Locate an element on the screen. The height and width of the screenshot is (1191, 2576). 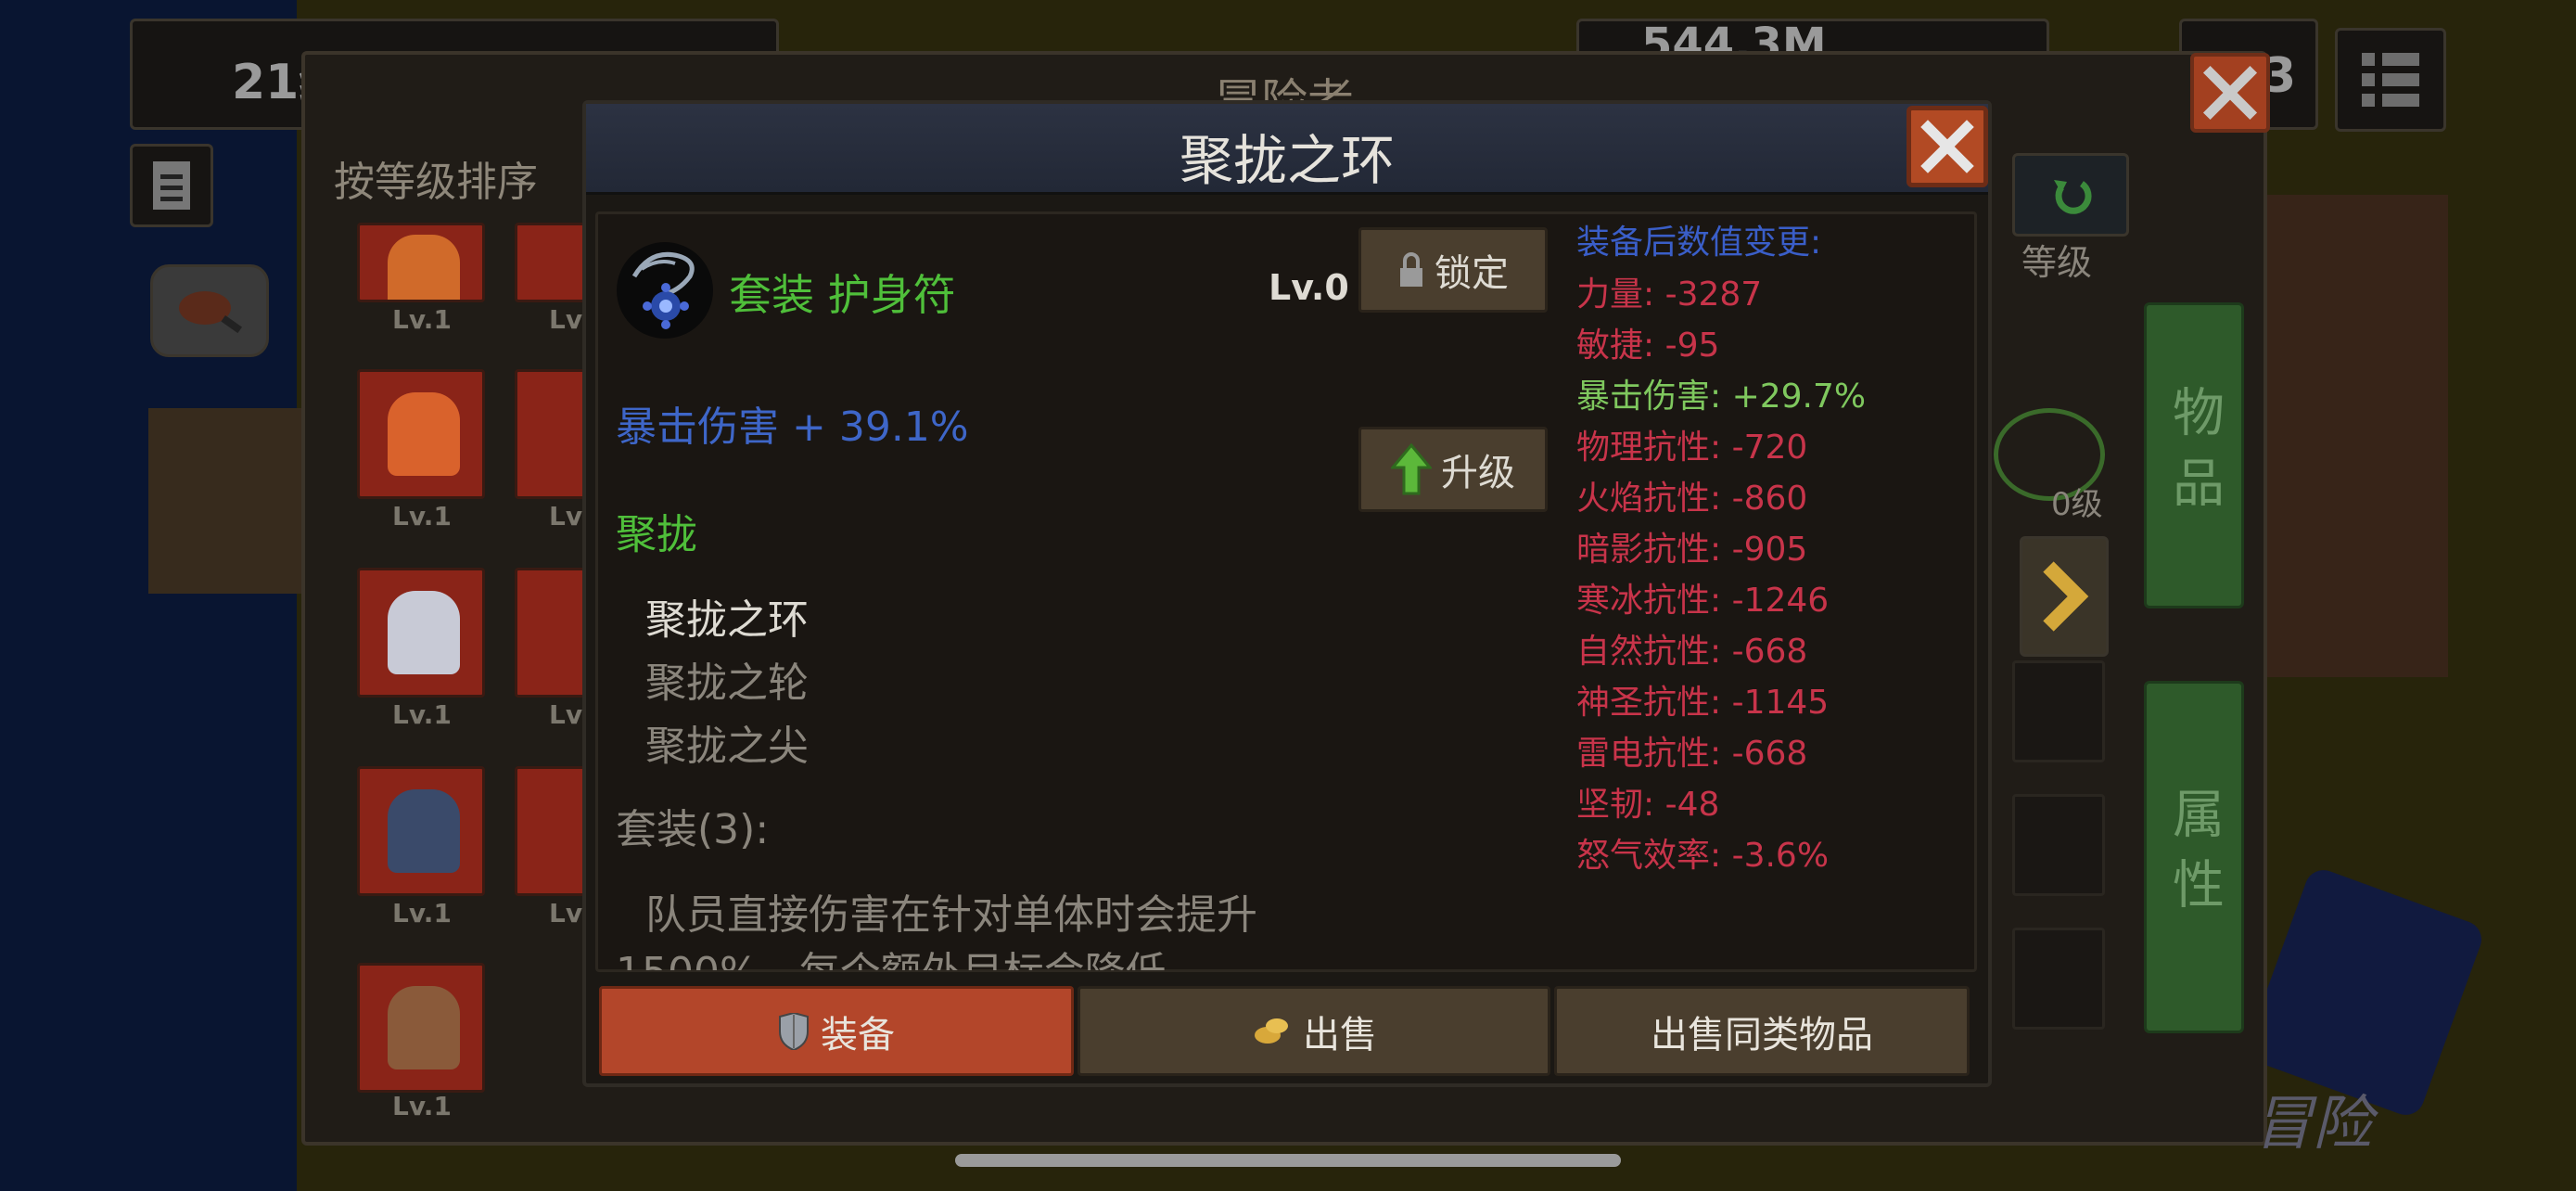
level-tag: 等级 is located at coordinates (2057, 262).